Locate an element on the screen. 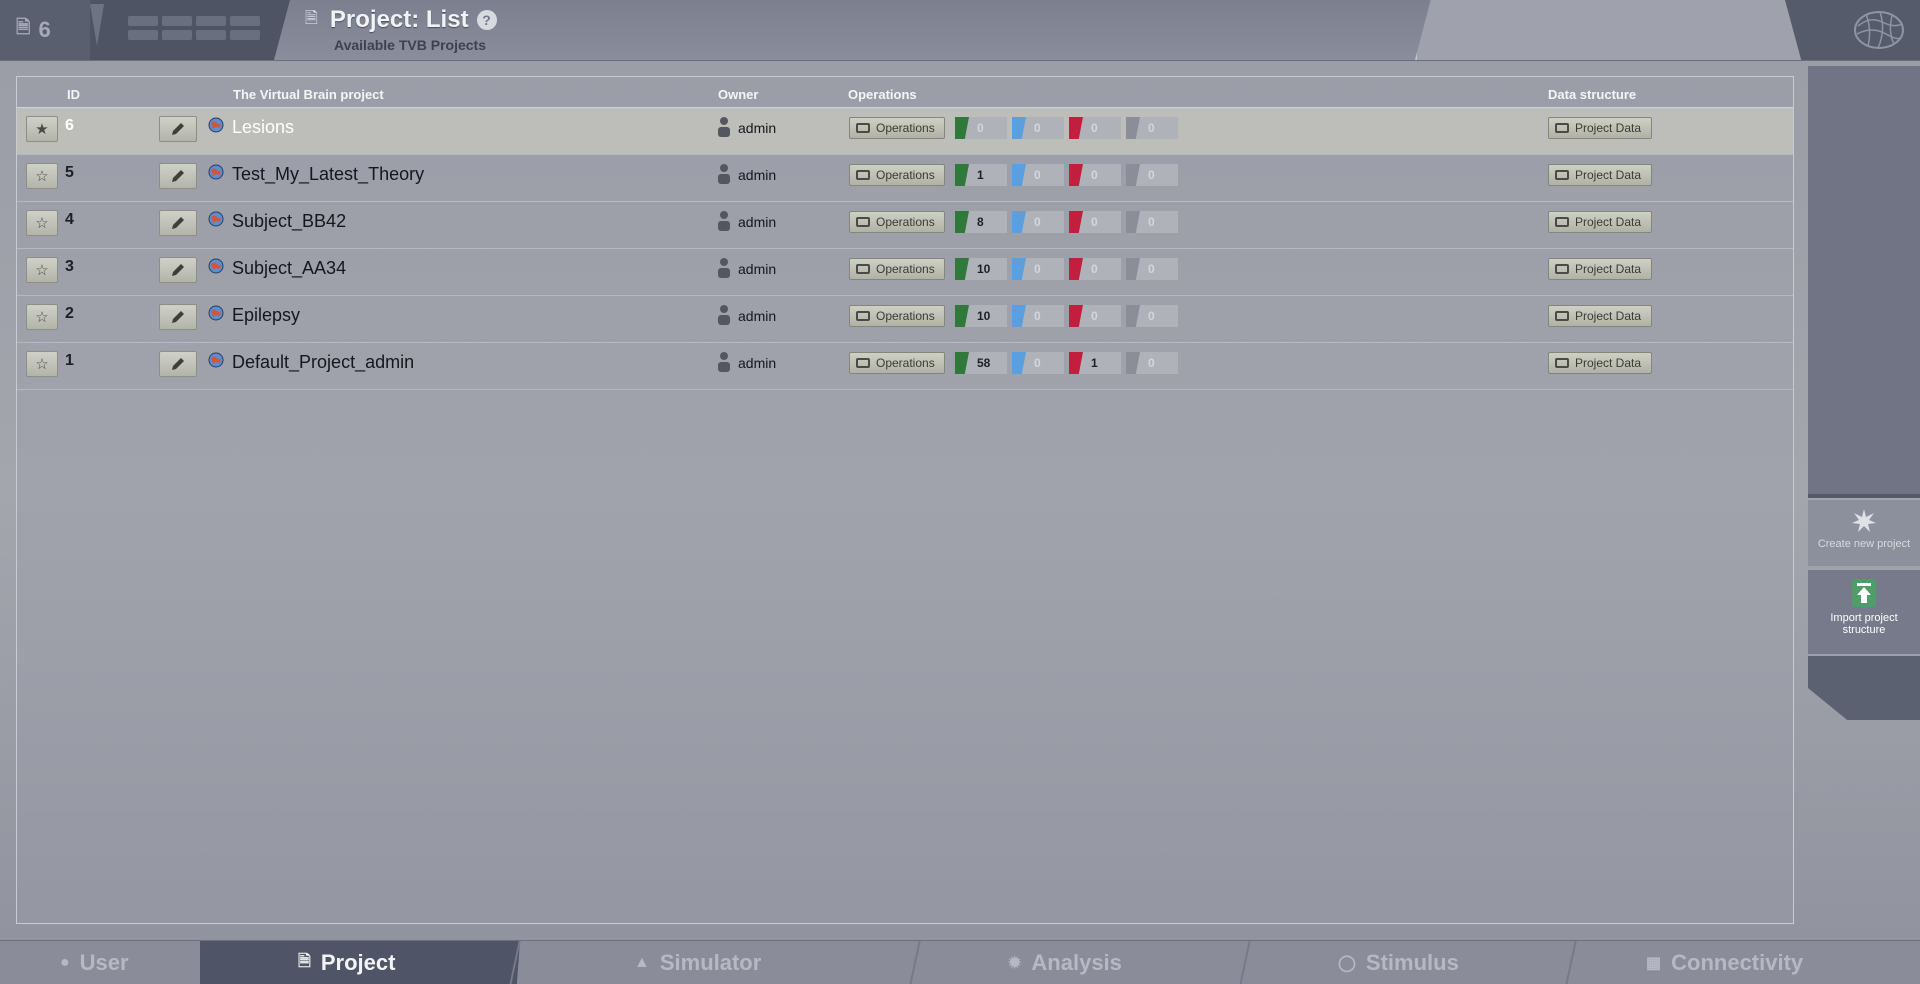 The height and width of the screenshot is (984, 1920). project-name: Subject_BB42 is located at coordinates (289, 221).